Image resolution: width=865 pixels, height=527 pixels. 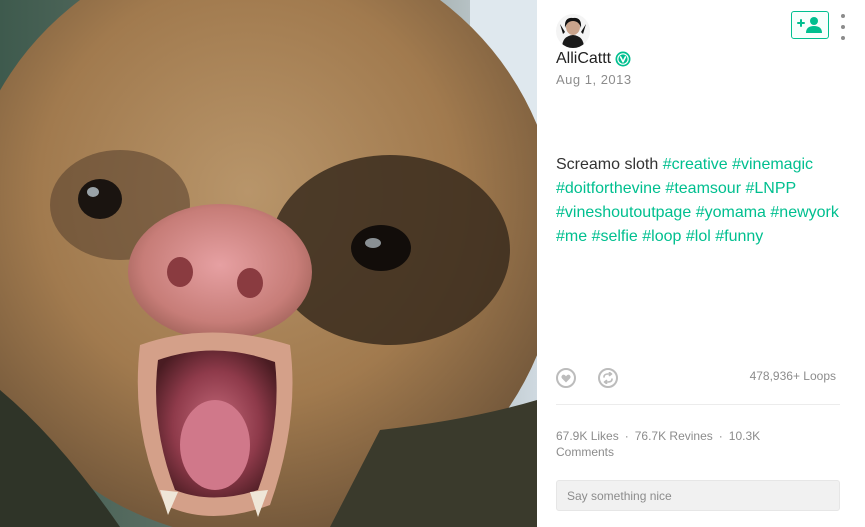 What do you see at coordinates (608, 188) in the screenshot?
I see `hashtag-link: #doitforthevine` at bounding box center [608, 188].